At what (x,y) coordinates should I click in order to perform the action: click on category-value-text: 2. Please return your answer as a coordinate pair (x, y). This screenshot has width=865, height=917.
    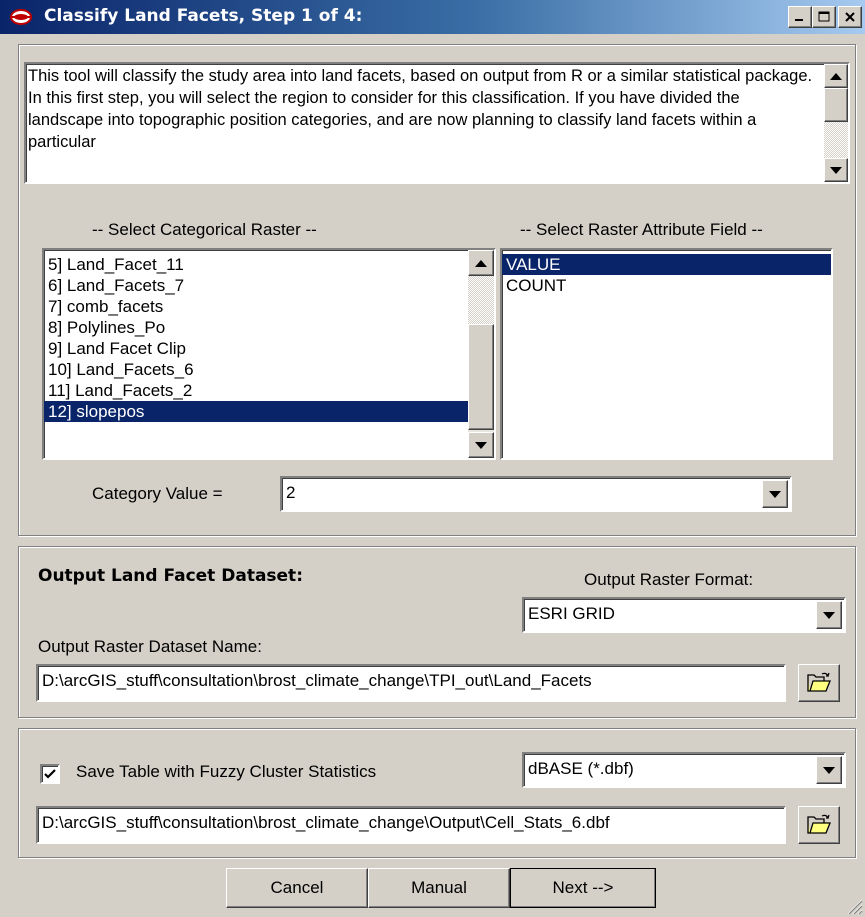
    Looking at the image, I should click on (291, 492).